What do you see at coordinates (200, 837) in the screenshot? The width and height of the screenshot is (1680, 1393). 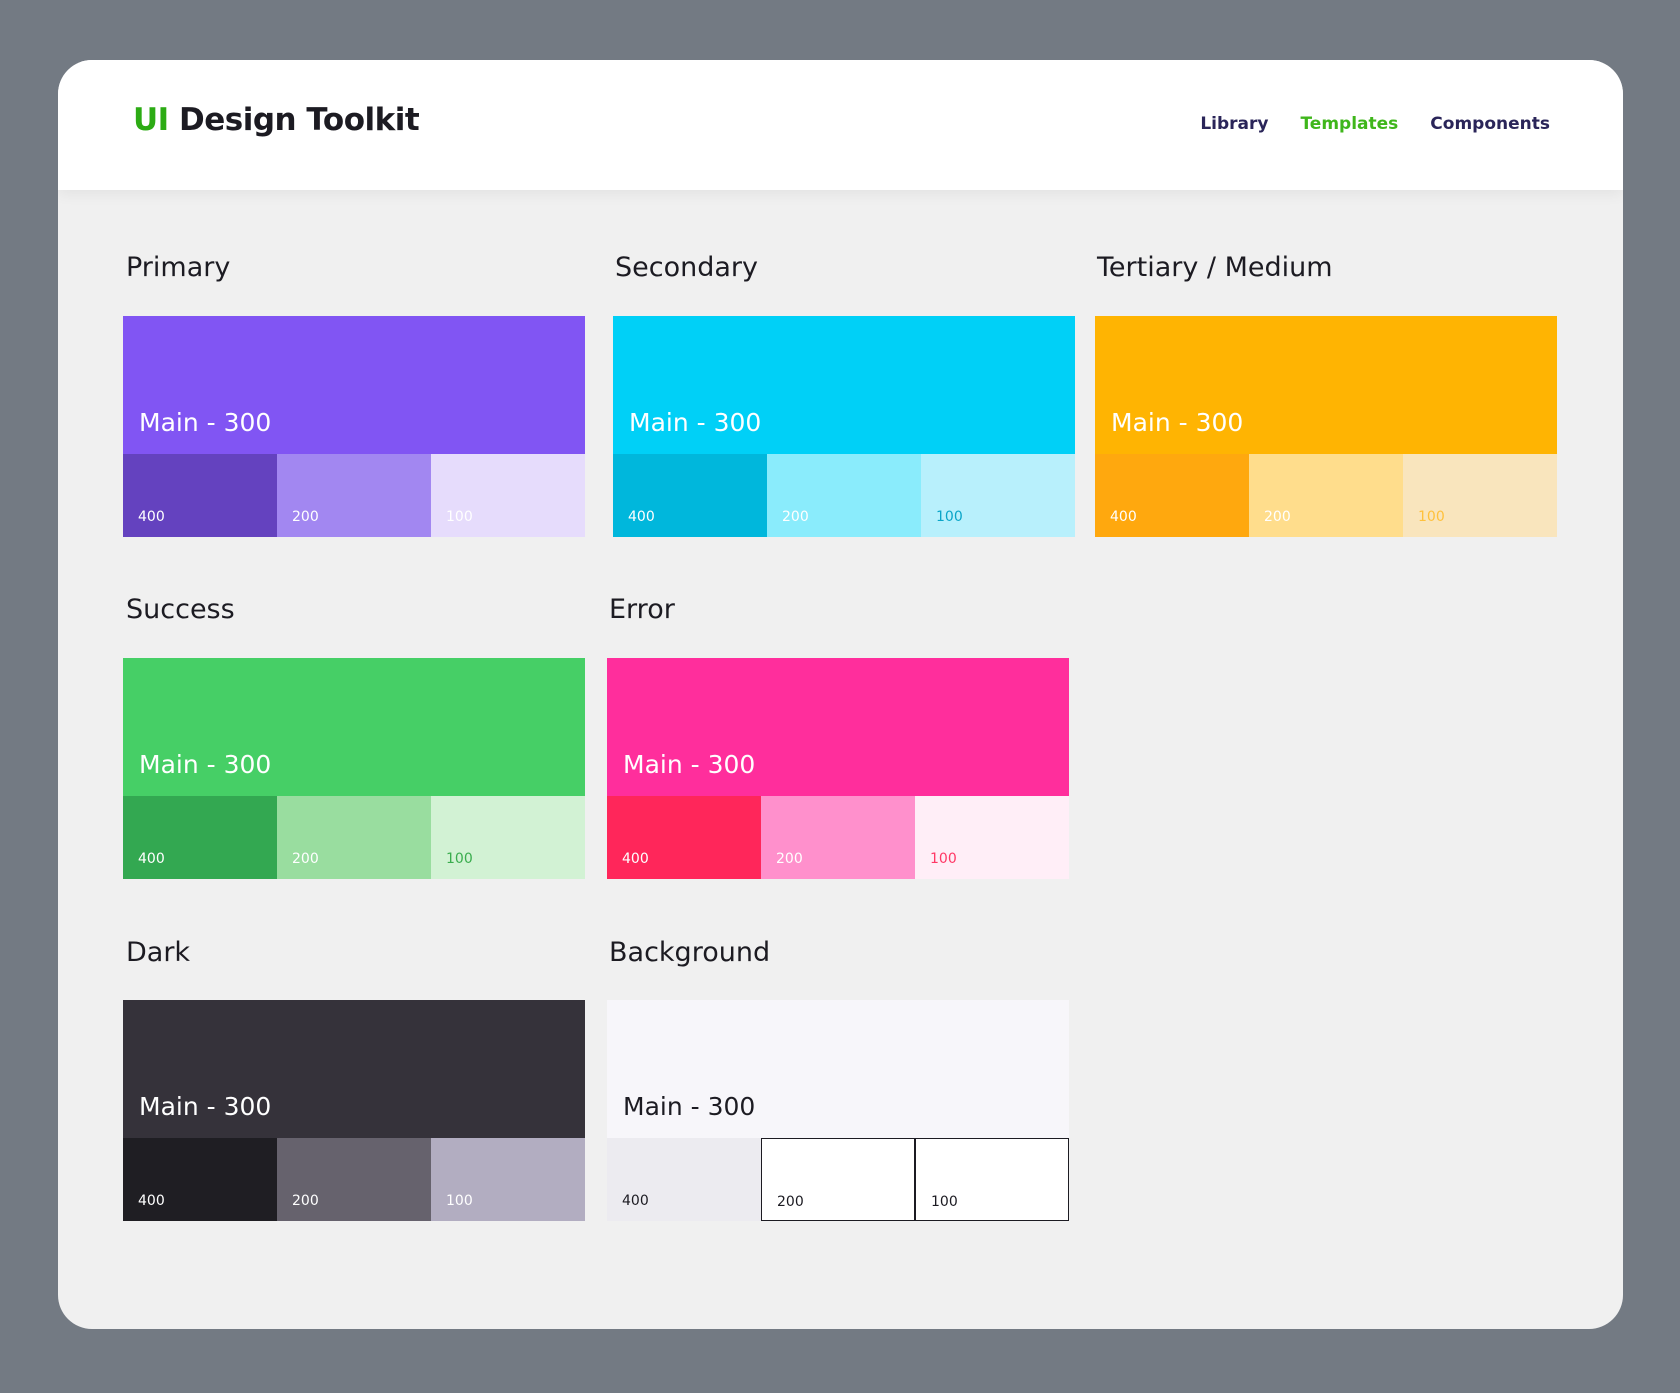 I see `tint-swatch-success-400: 400` at bounding box center [200, 837].